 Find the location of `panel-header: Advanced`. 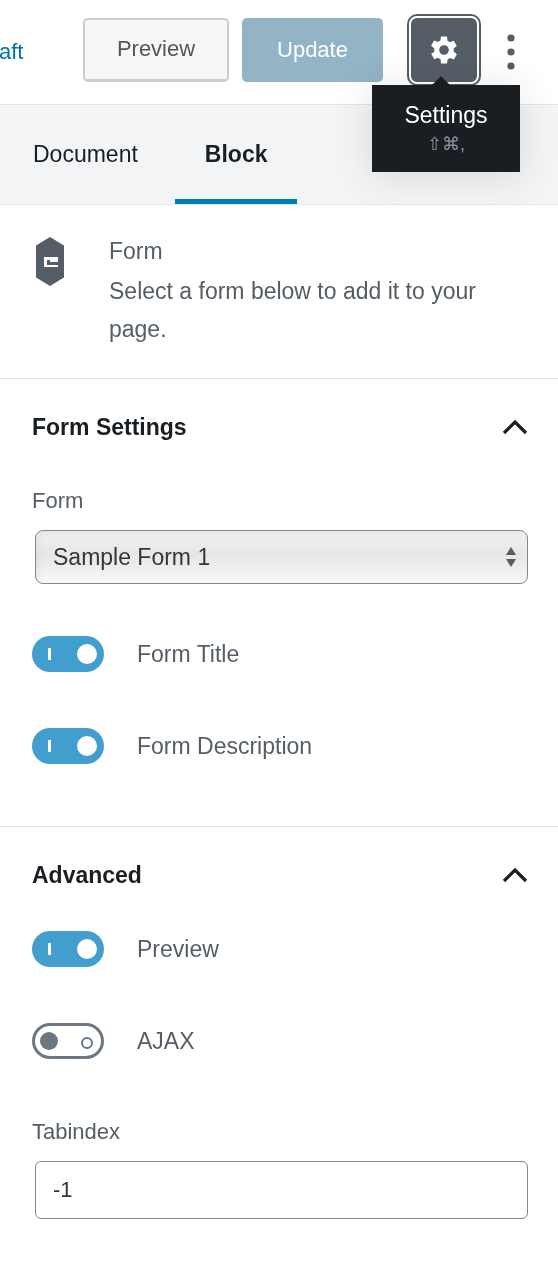

panel-header: Advanced is located at coordinates (280, 875).